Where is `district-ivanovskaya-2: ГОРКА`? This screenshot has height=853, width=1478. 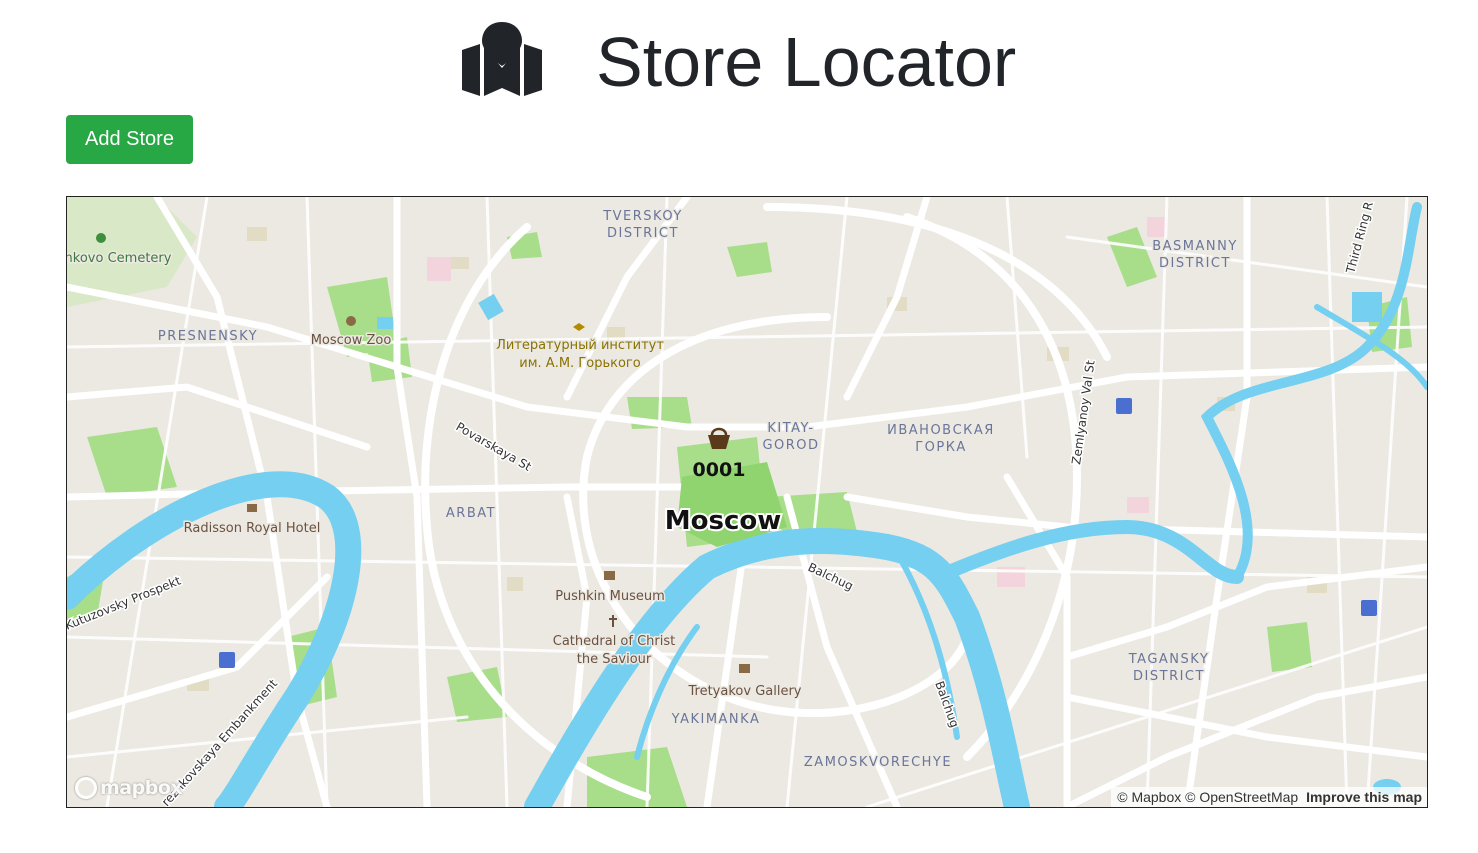
district-ivanovskaya-2: ГОРКА is located at coordinates (941, 447).